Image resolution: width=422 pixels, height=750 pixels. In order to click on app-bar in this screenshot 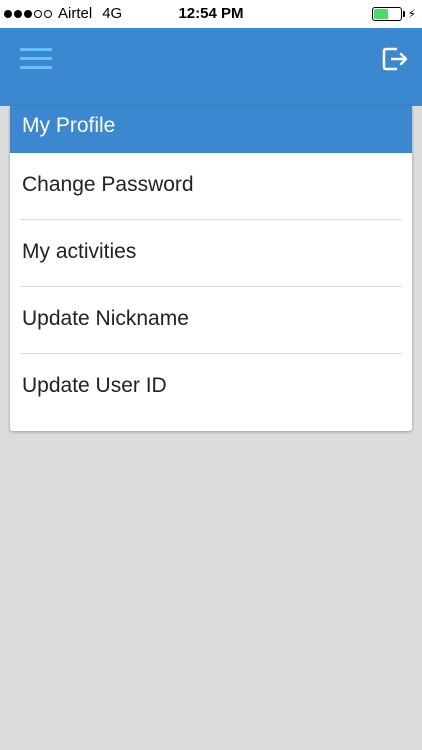, I will do `click(211, 67)`.